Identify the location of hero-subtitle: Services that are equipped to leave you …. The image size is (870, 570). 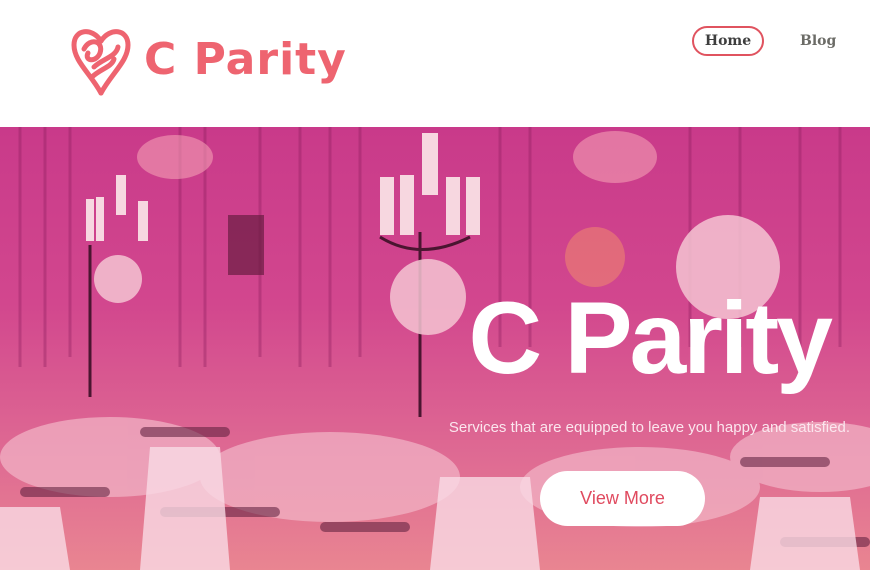
(649, 427).